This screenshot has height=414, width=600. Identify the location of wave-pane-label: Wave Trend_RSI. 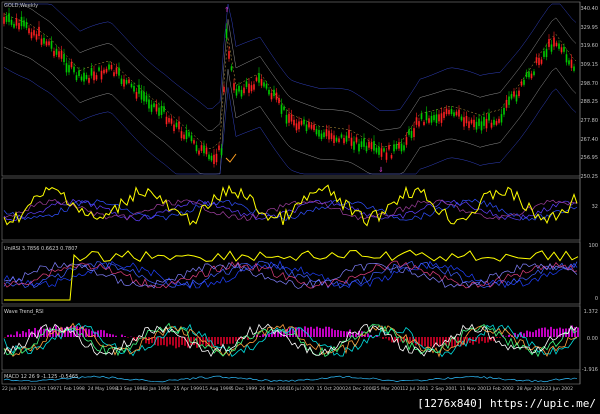
(24, 312).